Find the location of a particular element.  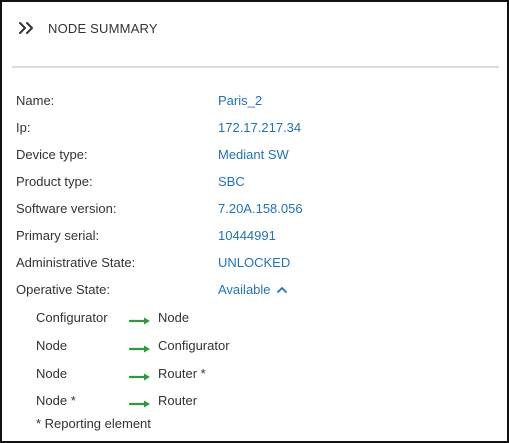

footnote: * Reporting element is located at coordinates (93, 423).